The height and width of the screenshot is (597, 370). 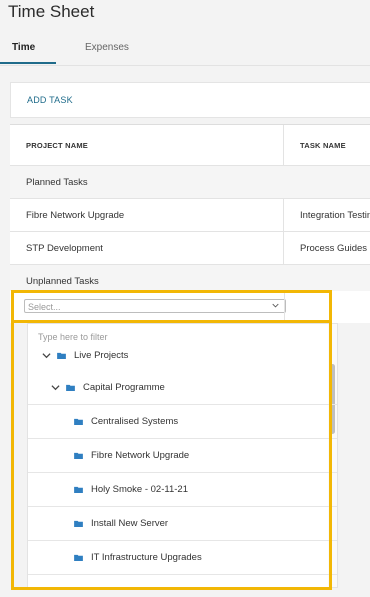 I want to click on task-name-cell: Process Guides, so click(x=334, y=248).